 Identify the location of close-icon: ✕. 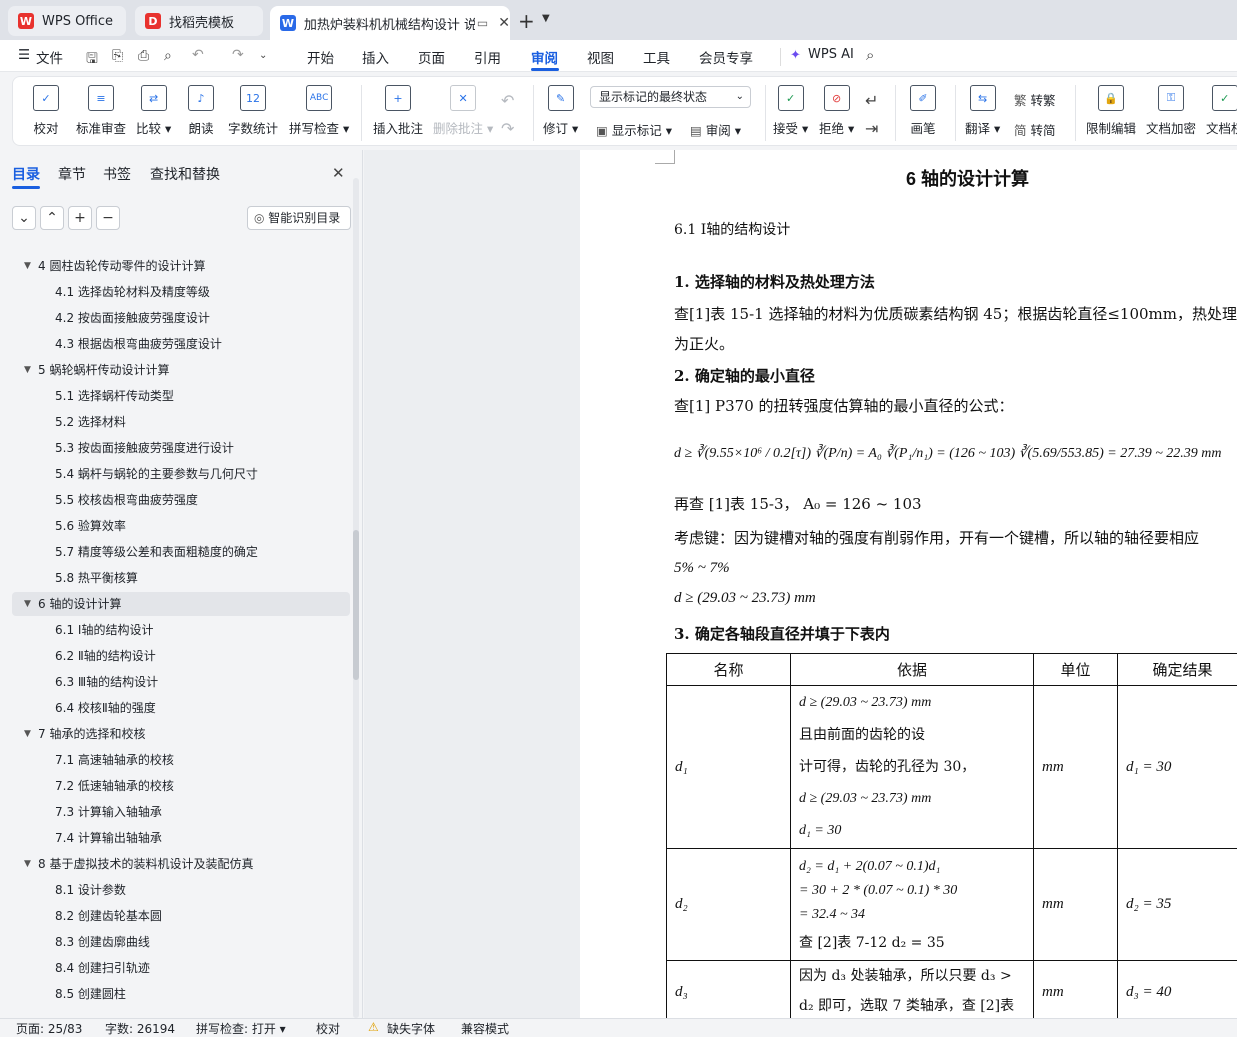
(504, 23).